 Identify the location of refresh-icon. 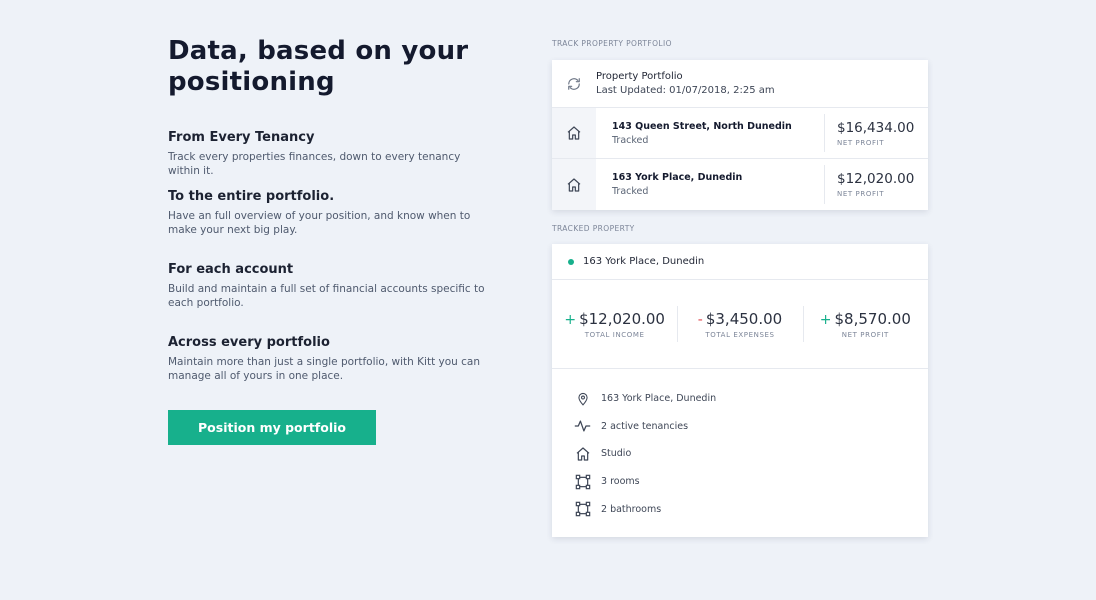
(574, 84).